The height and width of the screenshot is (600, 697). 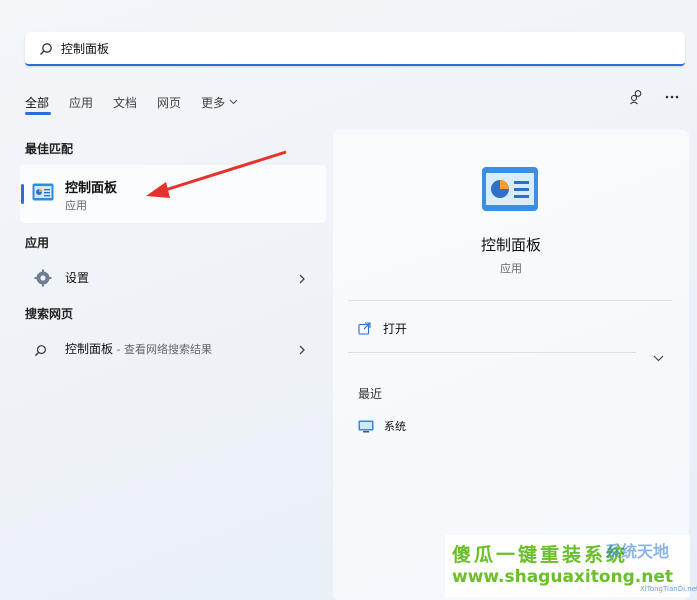 What do you see at coordinates (43, 280) in the screenshot?
I see `gear-icon` at bounding box center [43, 280].